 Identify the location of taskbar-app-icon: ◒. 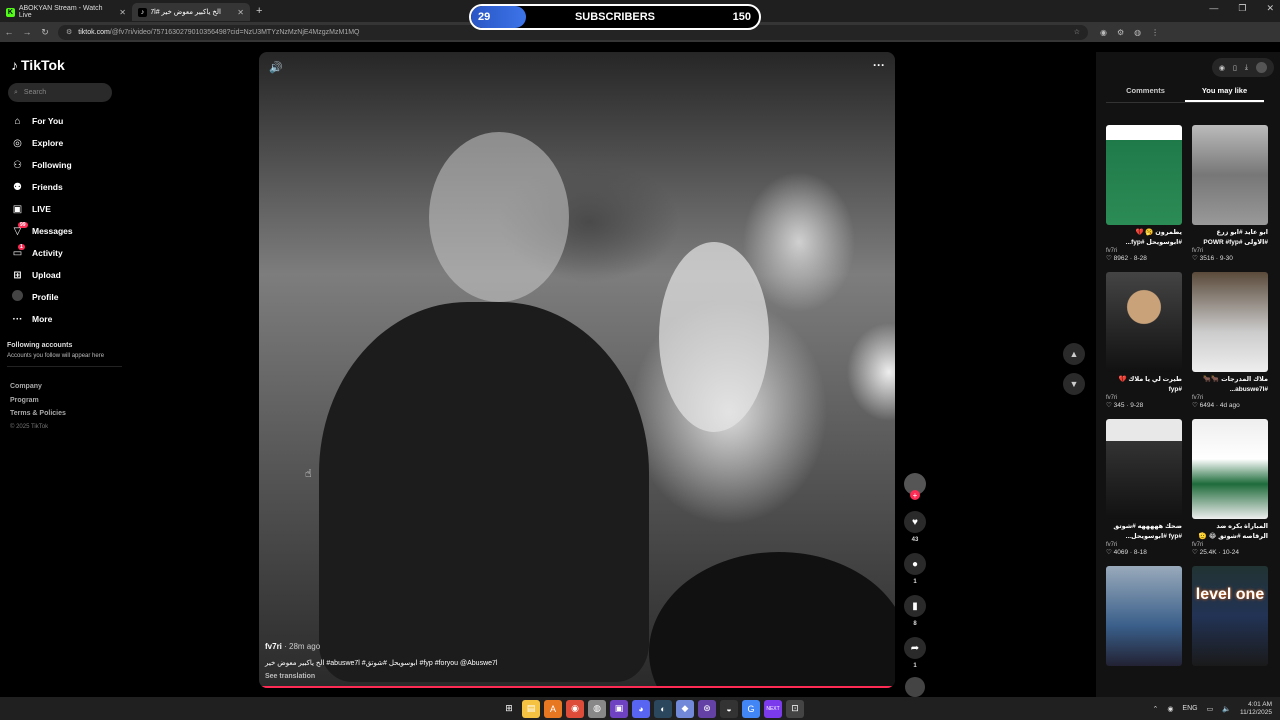
(729, 708).